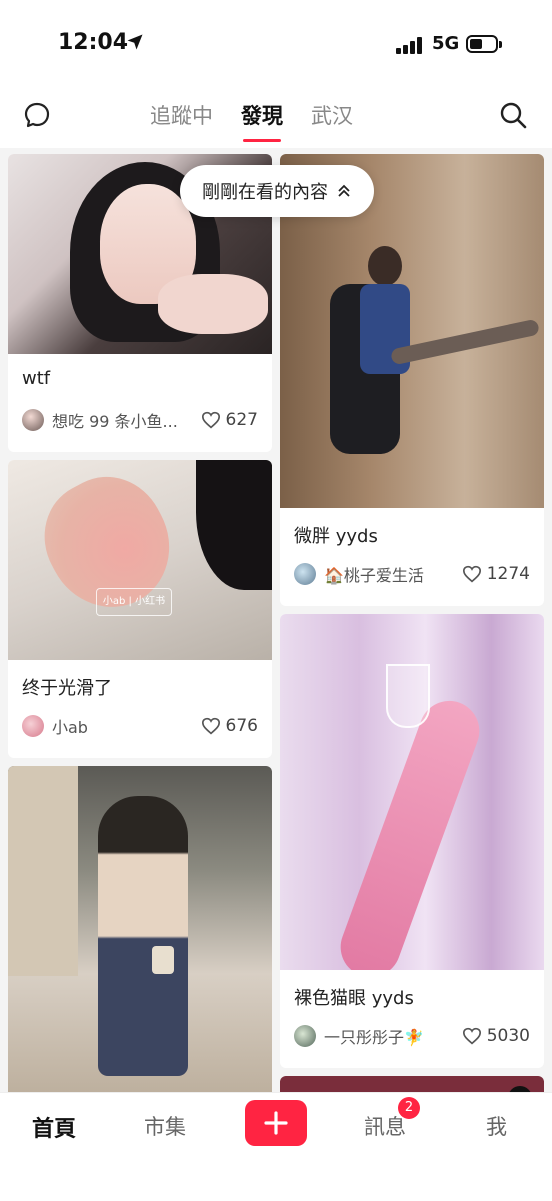 The height and width of the screenshot is (1201, 552). What do you see at coordinates (134, 602) in the screenshot?
I see `watermark: 小ab | 小红书` at bounding box center [134, 602].